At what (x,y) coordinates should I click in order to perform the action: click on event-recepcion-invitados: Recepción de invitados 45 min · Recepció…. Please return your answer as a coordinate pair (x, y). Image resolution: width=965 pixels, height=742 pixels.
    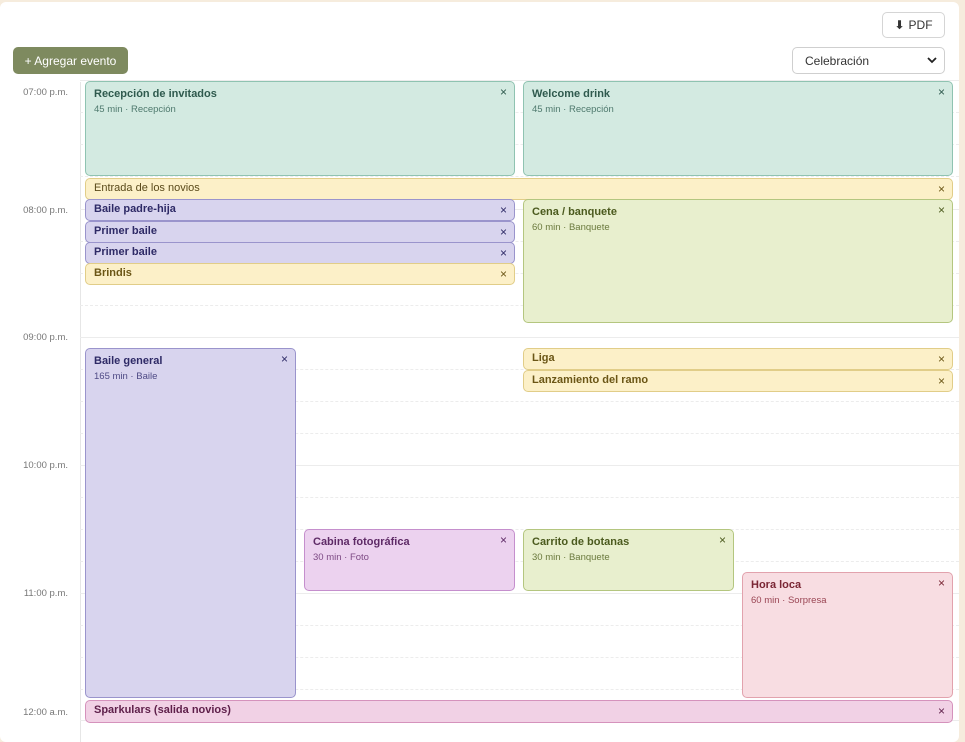
    Looking at the image, I should click on (300, 128).